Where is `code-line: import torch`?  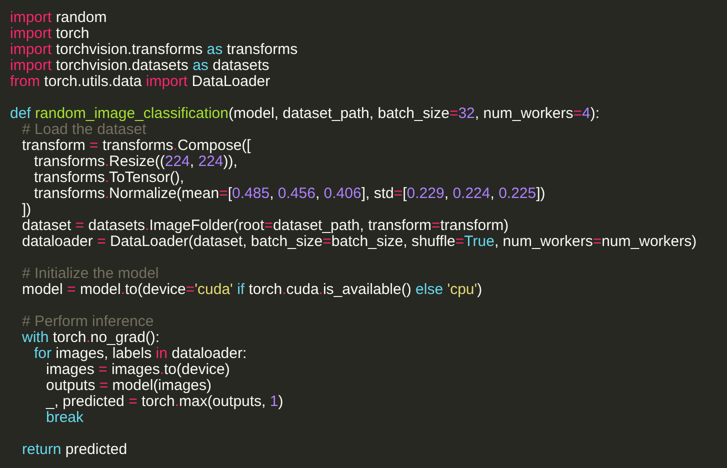 code-line: import torch is located at coordinates (50, 34).